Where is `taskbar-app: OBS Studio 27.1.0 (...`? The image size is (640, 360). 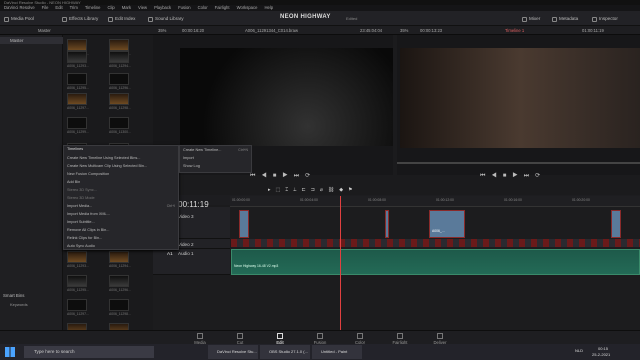
taskbar-app: OBS Studio 27.1.0 (... is located at coordinates (285, 352).